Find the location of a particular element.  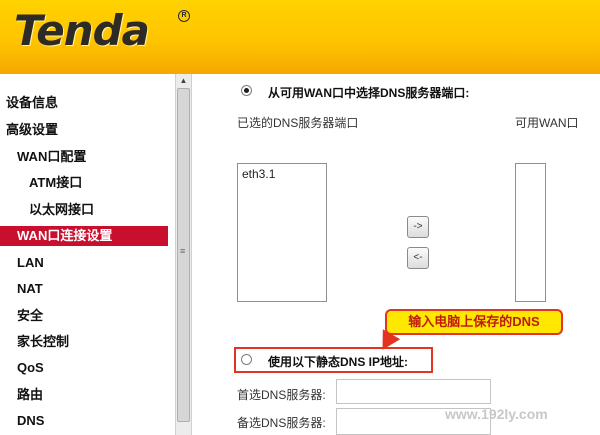

annotation-callout: 输入电脑上保存的DNS is located at coordinates (474, 322).